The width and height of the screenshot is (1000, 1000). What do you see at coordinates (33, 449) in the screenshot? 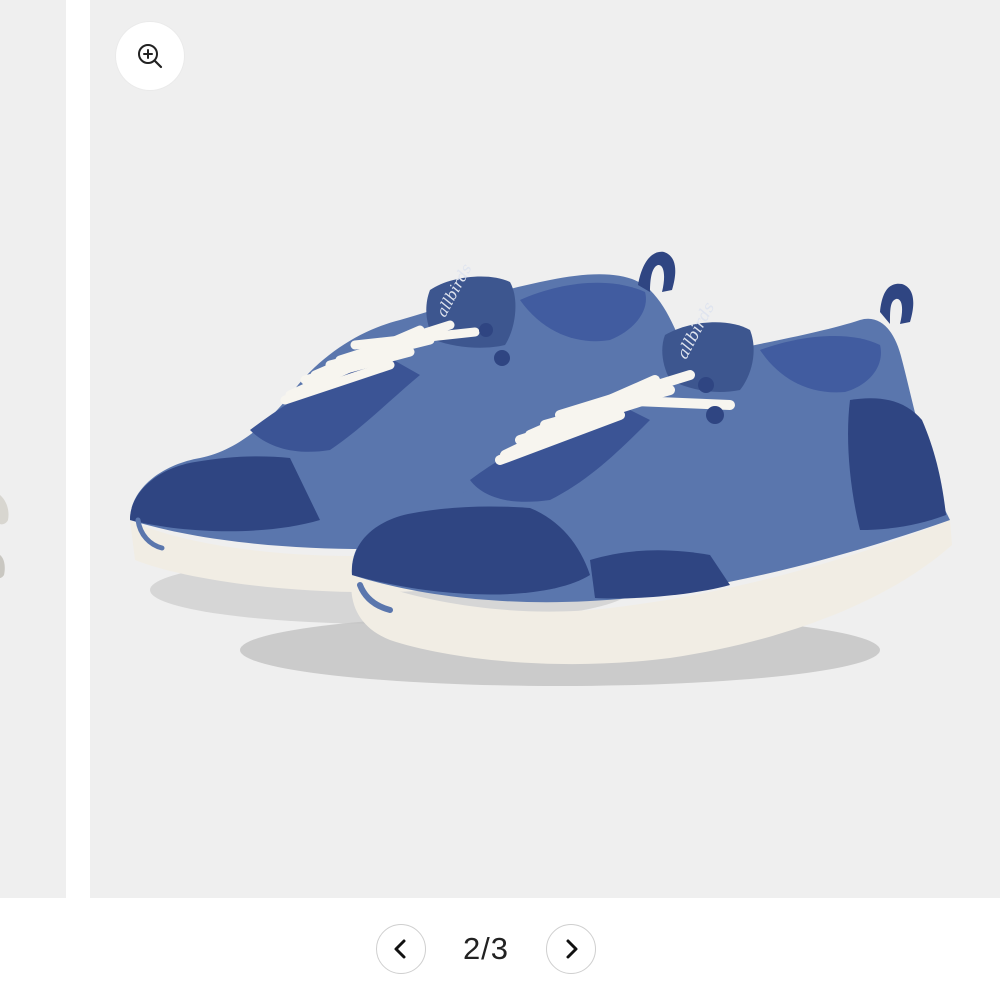
I see `previous-slide` at bounding box center [33, 449].